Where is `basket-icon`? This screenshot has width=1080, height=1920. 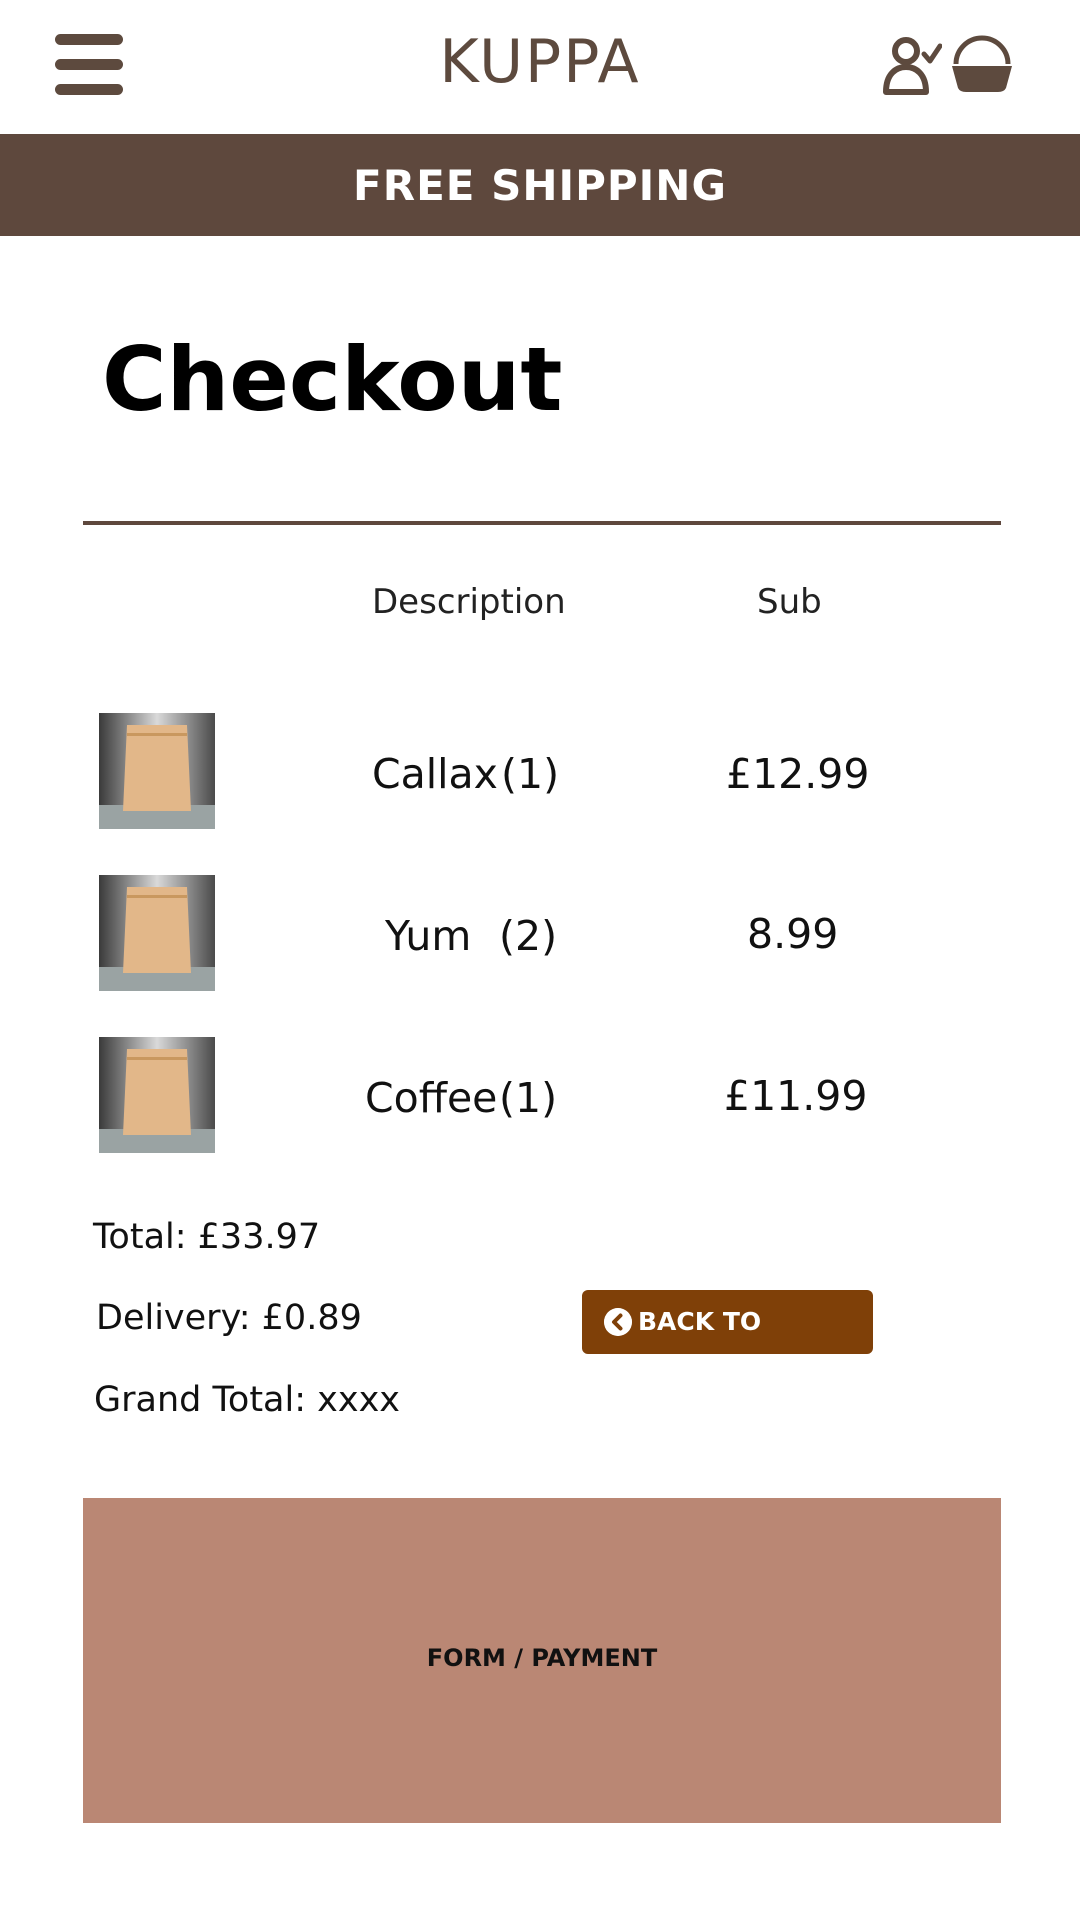
basket-icon is located at coordinates (982, 65).